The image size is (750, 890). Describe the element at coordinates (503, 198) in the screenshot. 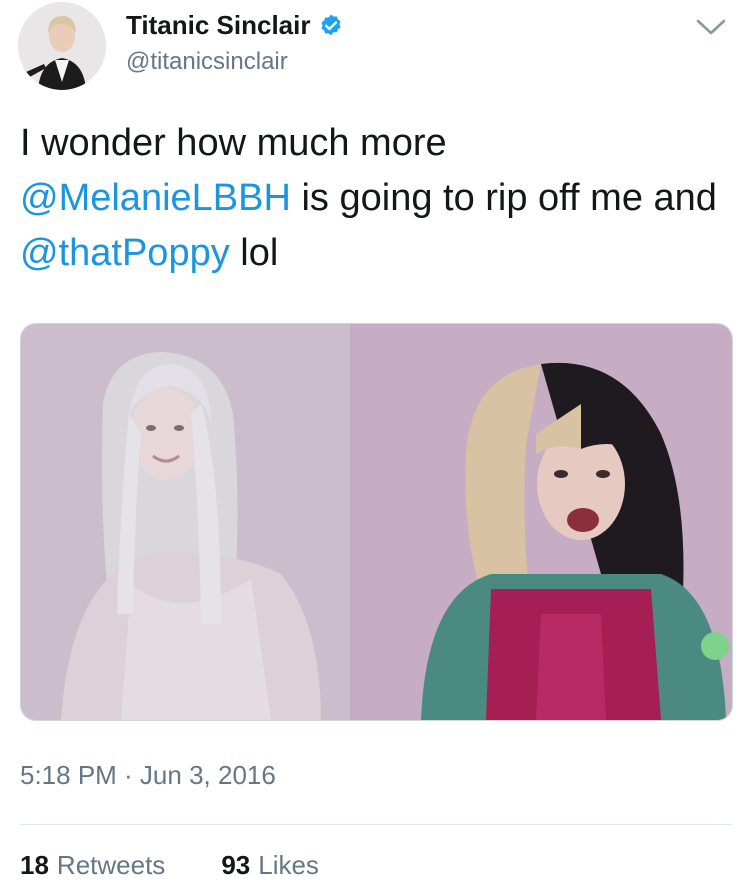

I see `tweet-text-segment: is going to rip off me and` at that location.